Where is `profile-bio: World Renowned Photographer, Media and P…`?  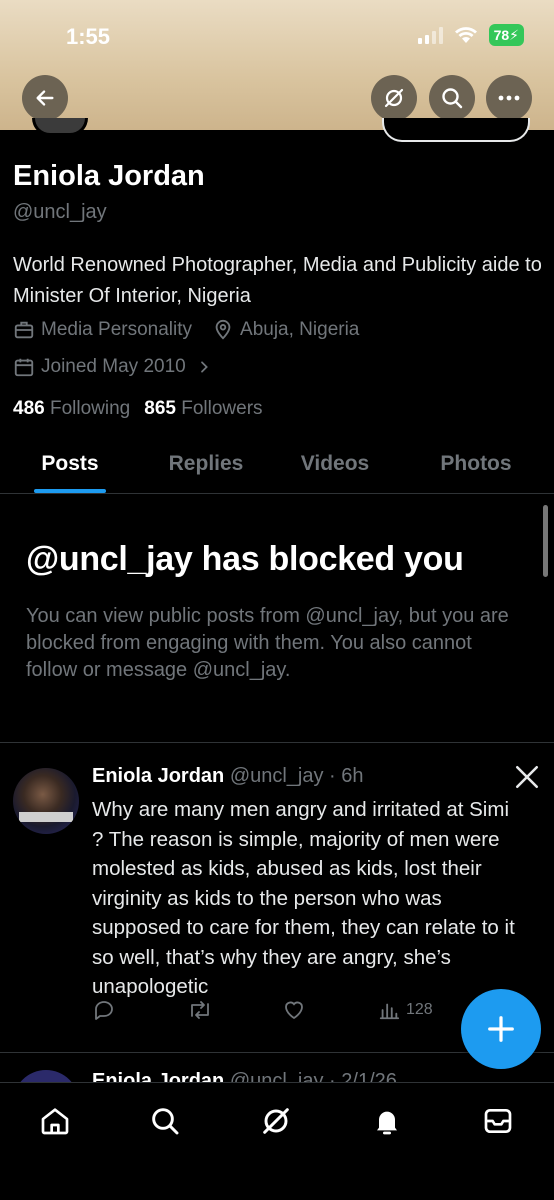
profile-bio: World Renowned Photographer, Media and P… is located at coordinates (277, 280).